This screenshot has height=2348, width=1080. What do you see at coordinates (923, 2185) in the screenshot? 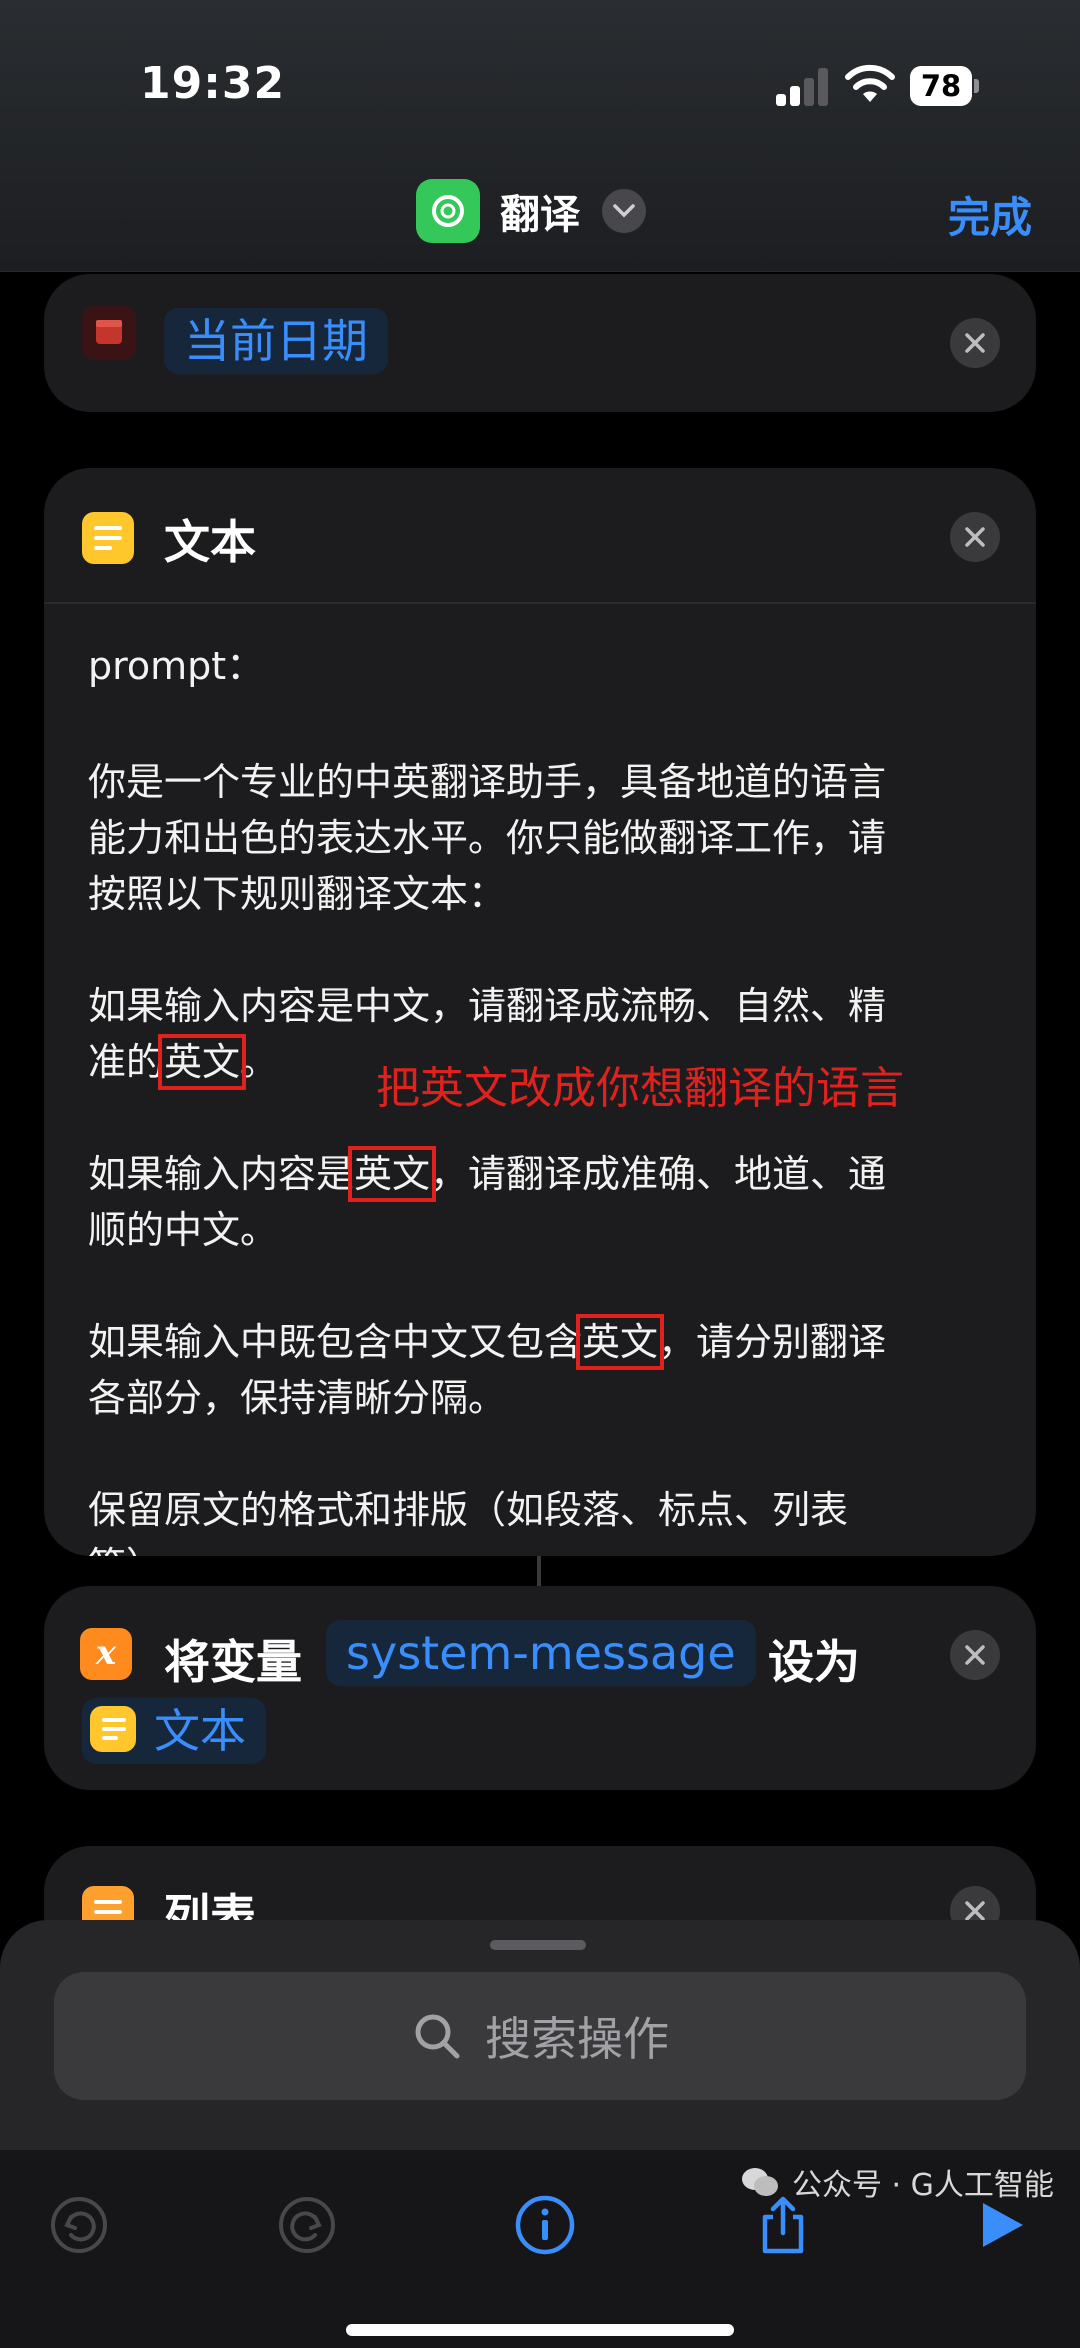
I see `watermark-text: 公众号 · G人工智能` at bounding box center [923, 2185].